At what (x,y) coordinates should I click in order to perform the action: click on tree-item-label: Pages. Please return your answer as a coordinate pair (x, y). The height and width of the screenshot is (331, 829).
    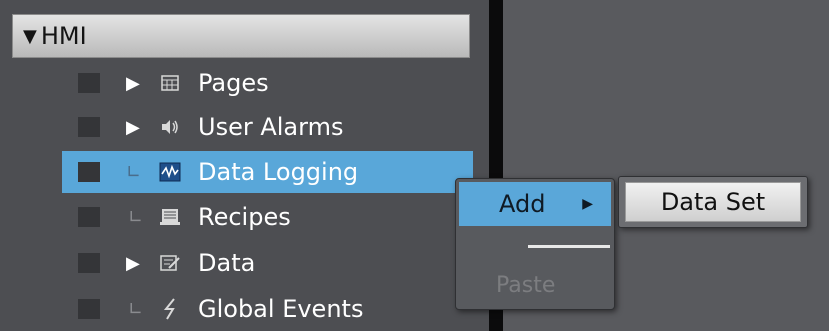
    Looking at the image, I should click on (233, 83).